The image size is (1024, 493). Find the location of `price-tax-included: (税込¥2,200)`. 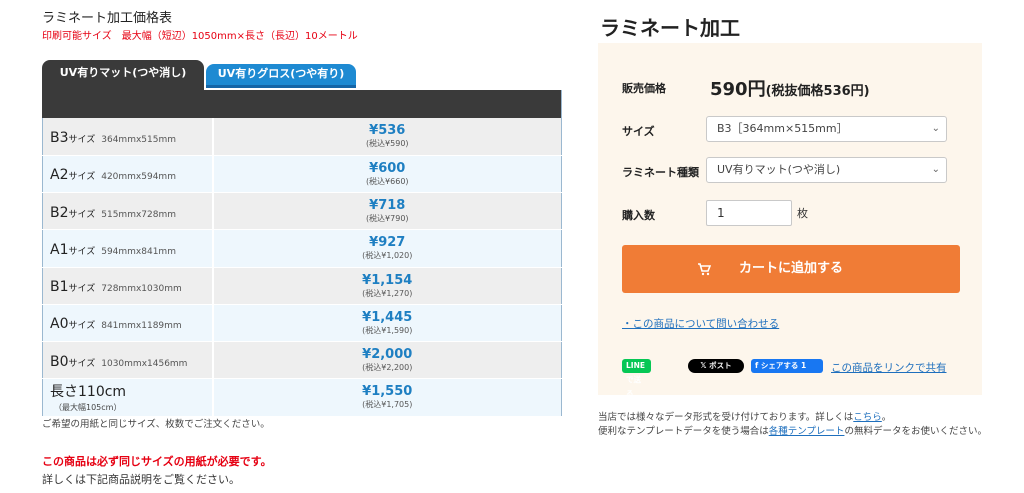

price-tax-included: (税込¥2,200) is located at coordinates (387, 368).